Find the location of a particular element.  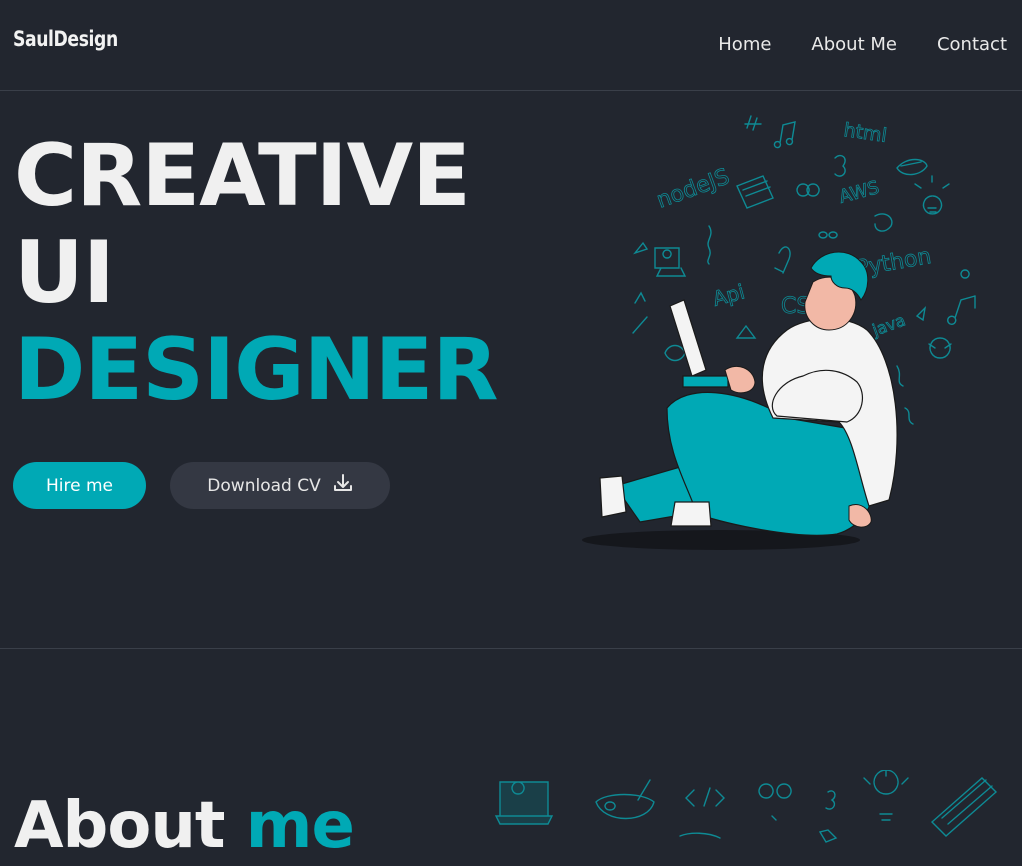

about-section-title: About me is located at coordinates (184, 826).